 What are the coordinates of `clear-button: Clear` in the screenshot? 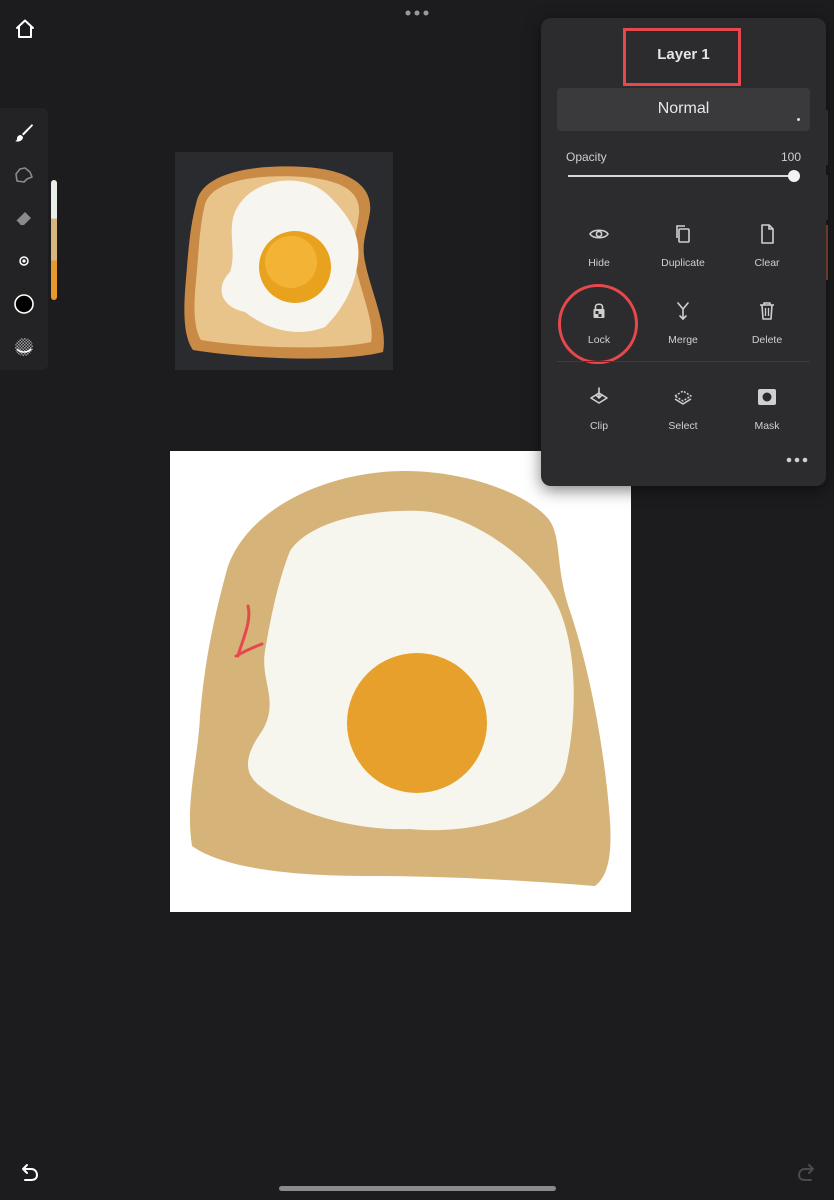 It's located at (767, 252).